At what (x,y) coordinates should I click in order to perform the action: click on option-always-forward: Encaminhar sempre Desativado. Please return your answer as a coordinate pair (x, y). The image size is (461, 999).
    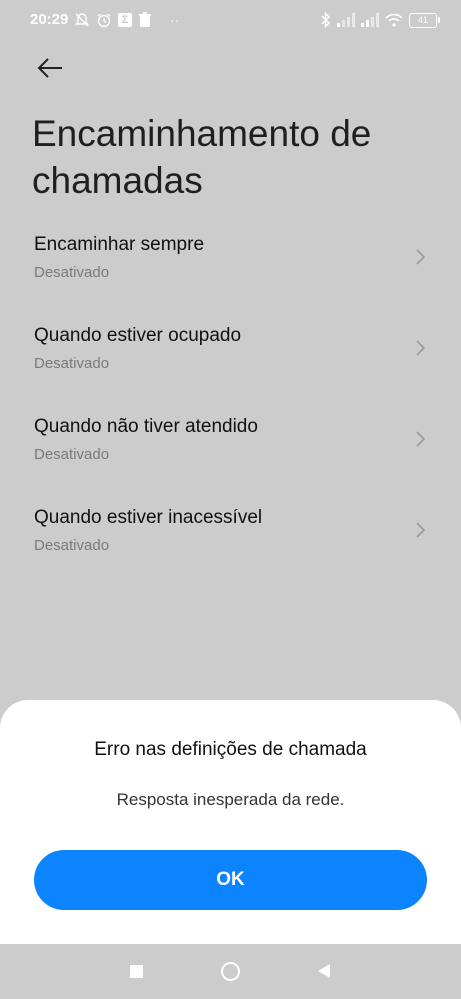
    Looking at the image, I should click on (230, 267).